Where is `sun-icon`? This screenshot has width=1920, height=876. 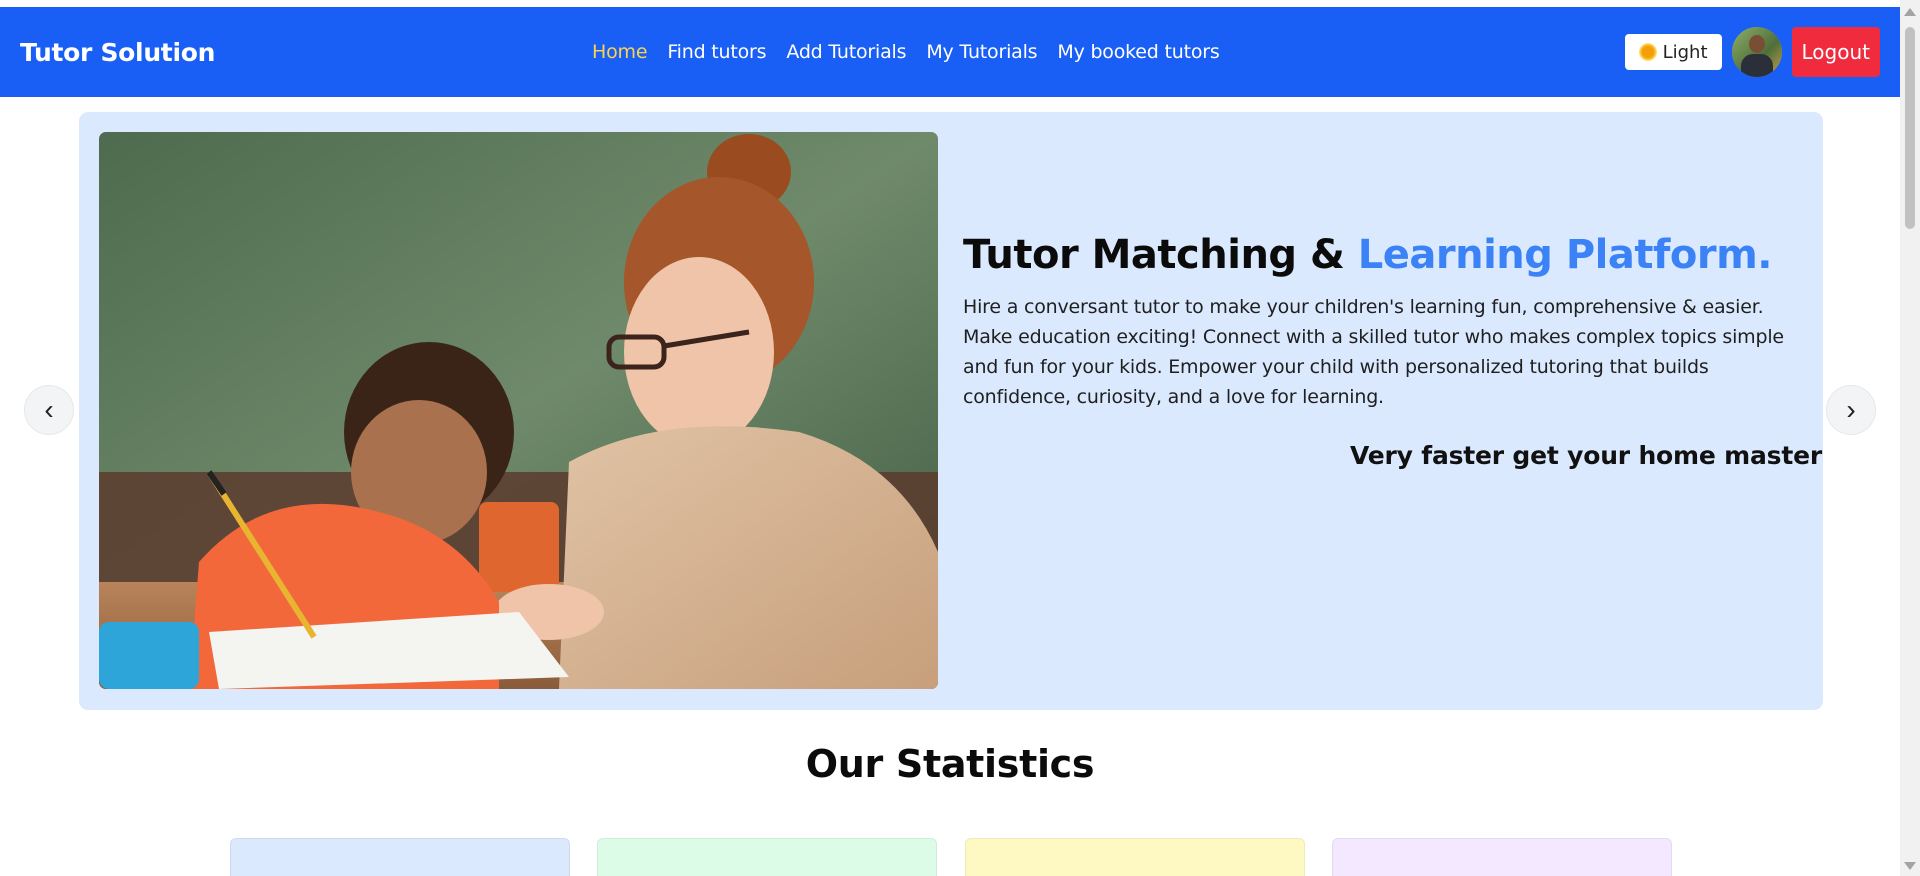 sun-icon is located at coordinates (1647, 52).